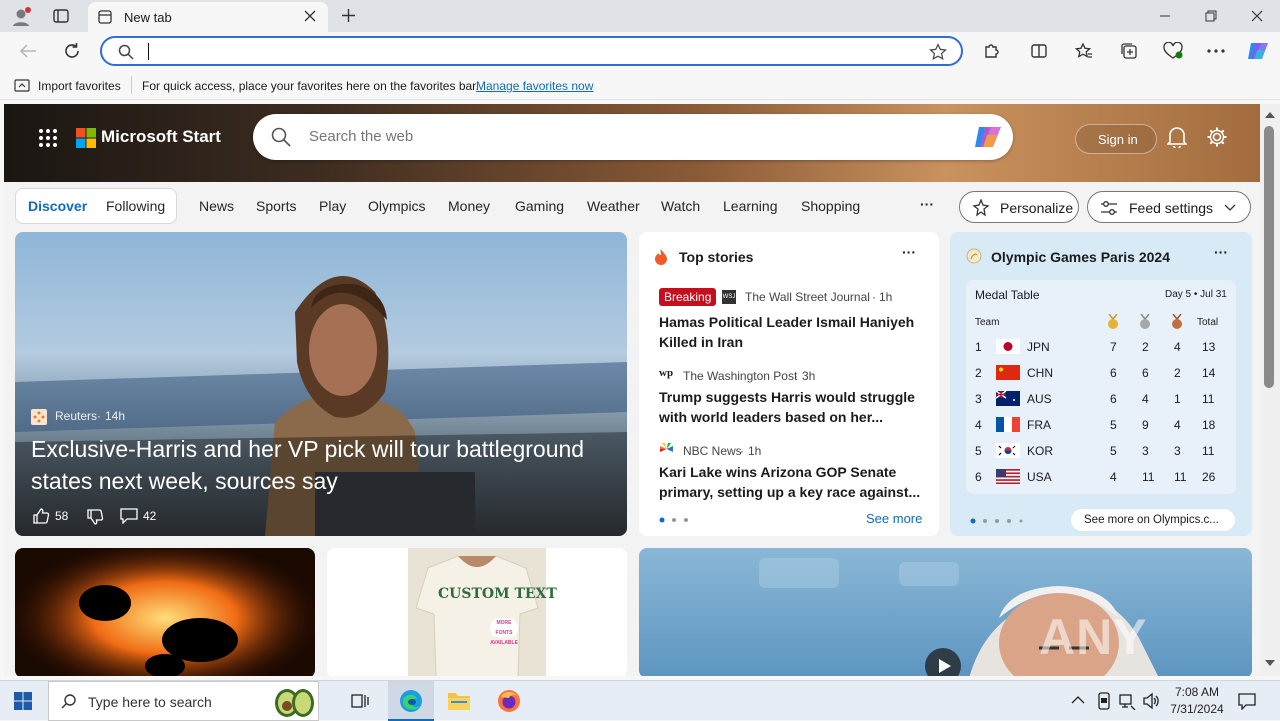 Image resolution: width=1280 pixels, height=721 pixels. What do you see at coordinates (1037, 208) in the screenshot?
I see `personalize-label: Personalize` at bounding box center [1037, 208].